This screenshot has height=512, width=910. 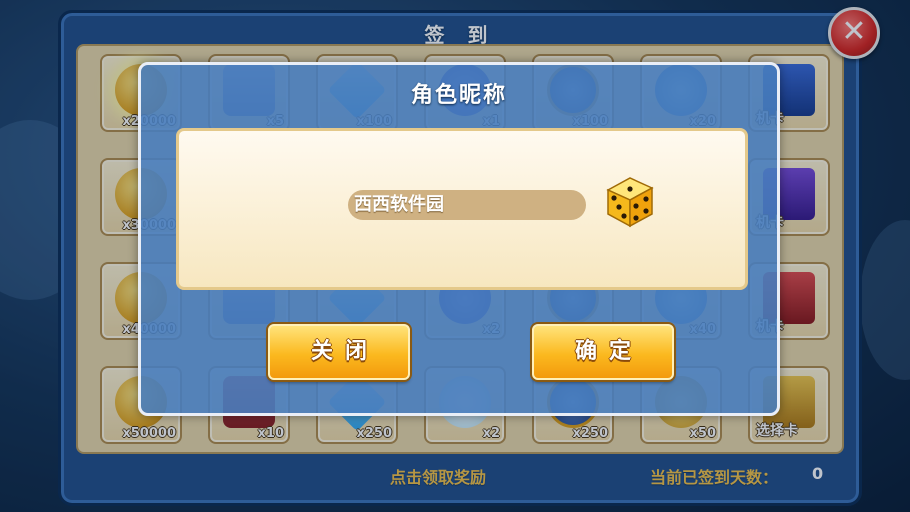 What do you see at coordinates (603, 352) in the screenshot?
I see `confirm-button: 确定` at bounding box center [603, 352].